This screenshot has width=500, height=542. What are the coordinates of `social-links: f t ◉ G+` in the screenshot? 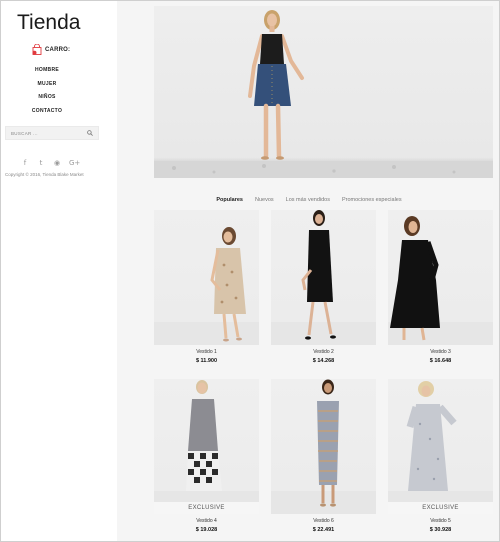 It's located at (51, 163).